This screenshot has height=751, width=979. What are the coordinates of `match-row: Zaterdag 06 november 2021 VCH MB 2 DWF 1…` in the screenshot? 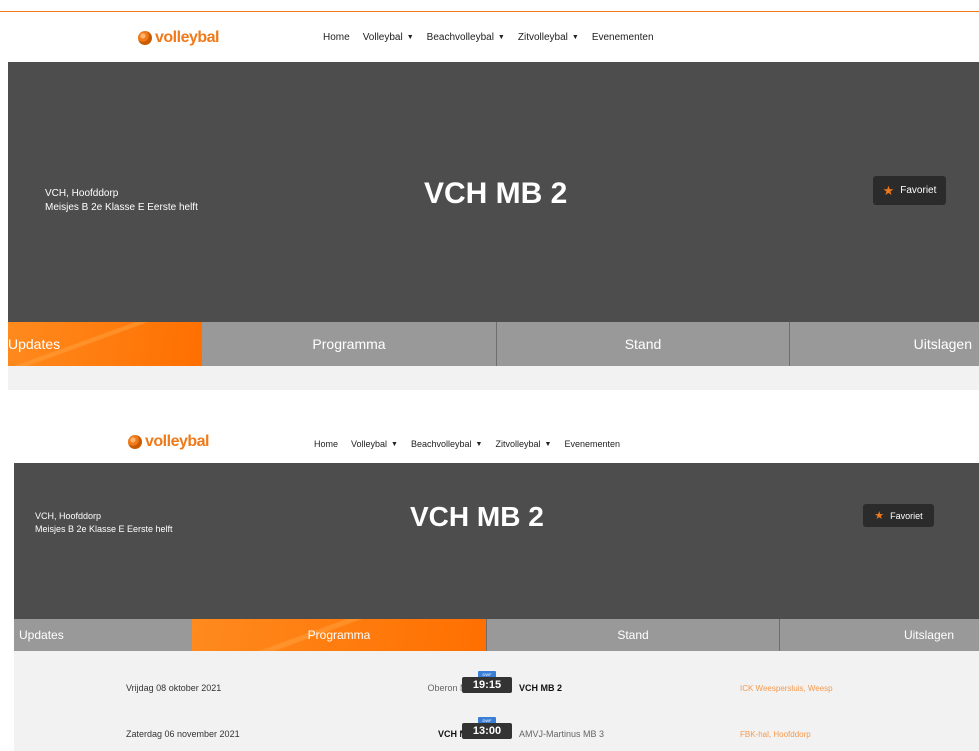 It's located at (496, 734).